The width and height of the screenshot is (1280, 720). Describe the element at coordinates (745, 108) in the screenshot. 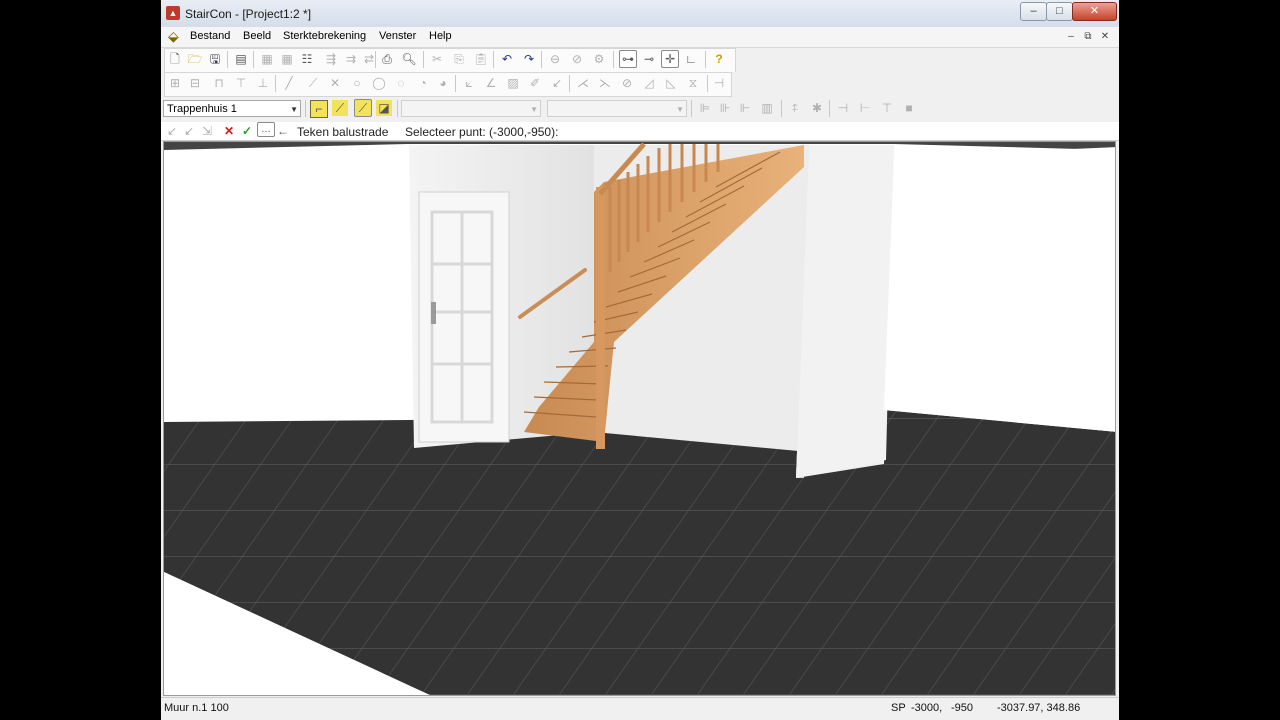

I see `align-right-icon: ⊩` at that location.